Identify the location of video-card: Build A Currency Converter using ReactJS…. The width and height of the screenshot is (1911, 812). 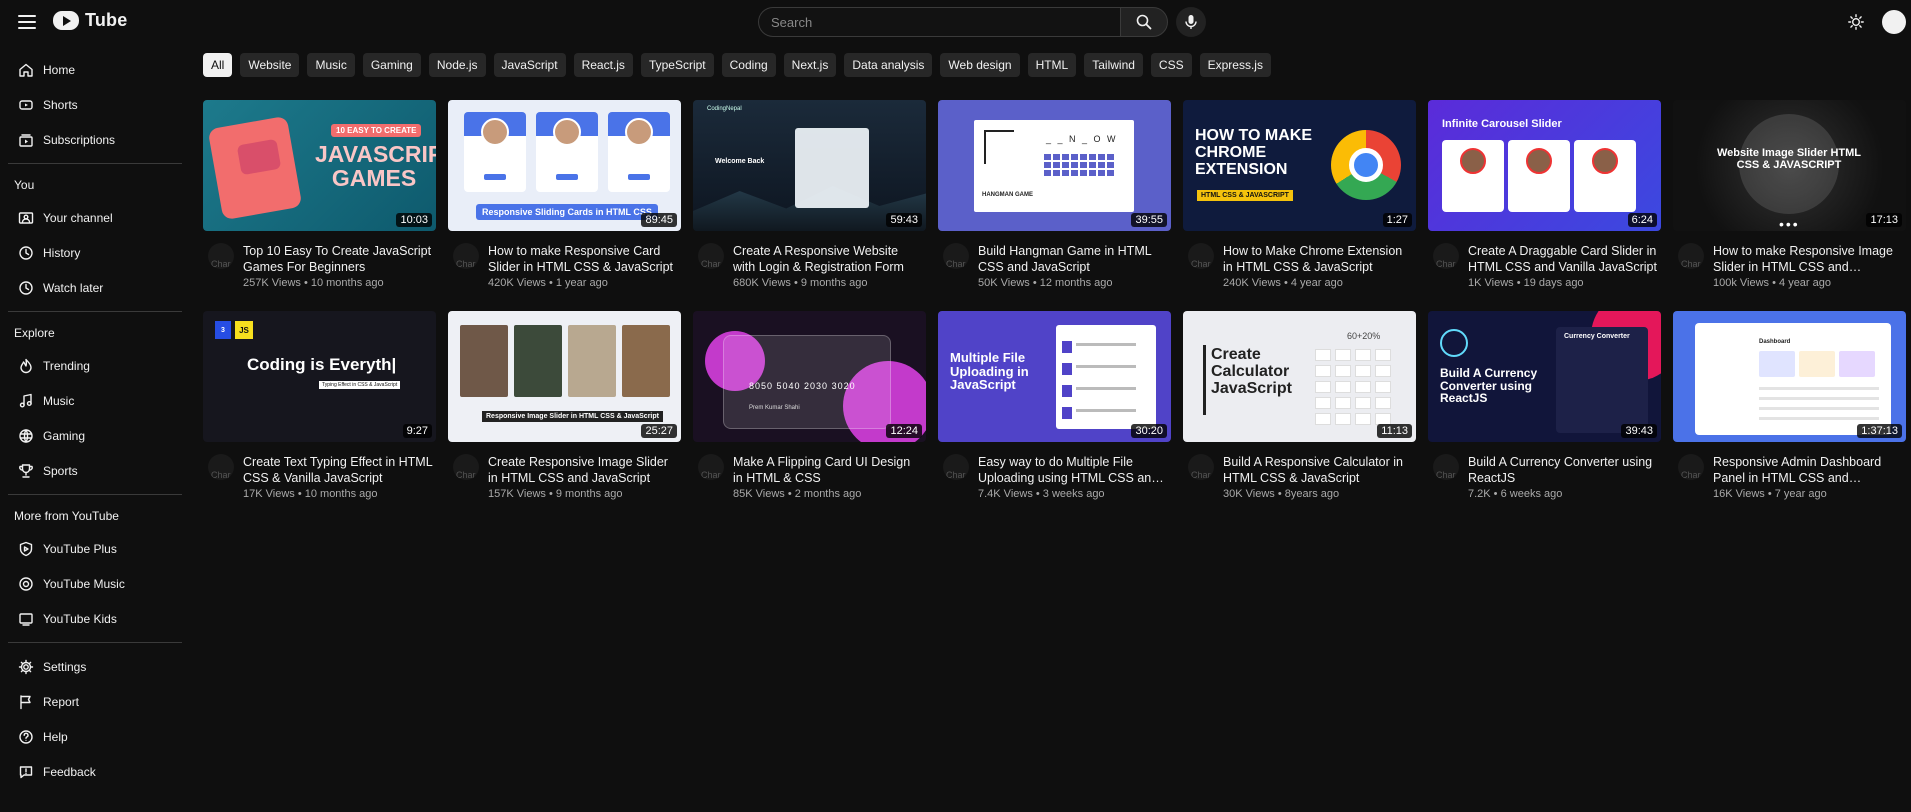
(1544, 405).